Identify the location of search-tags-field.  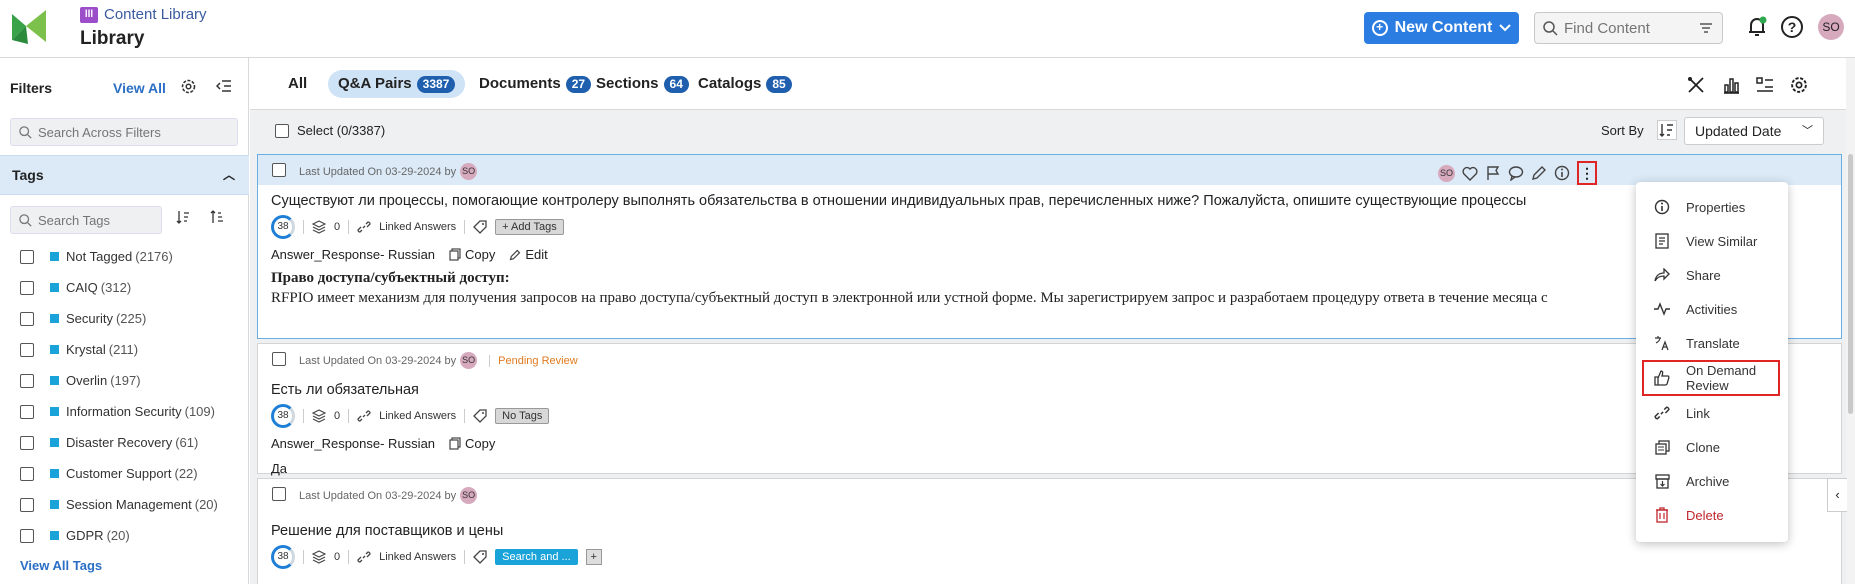
(86, 220).